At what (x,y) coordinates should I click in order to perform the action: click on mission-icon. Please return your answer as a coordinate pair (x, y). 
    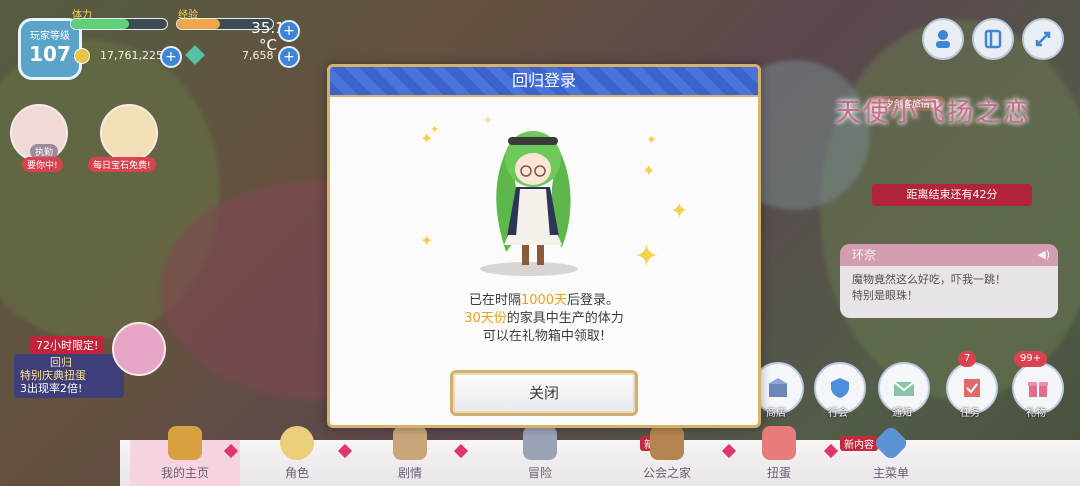
    Looking at the image, I should click on (972, 388).